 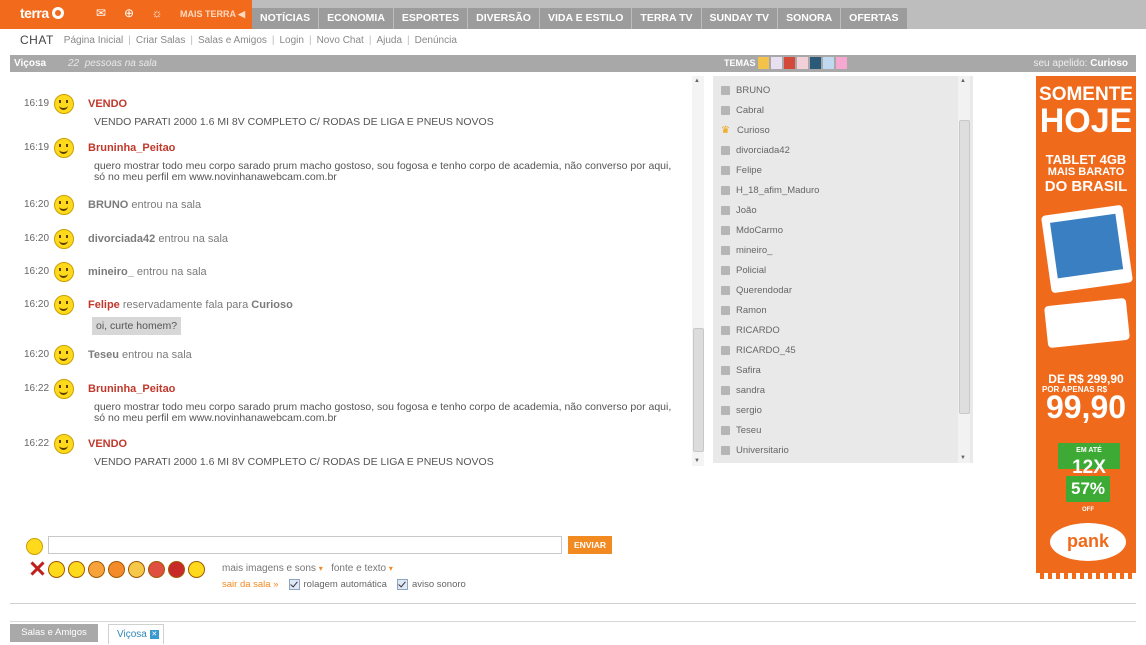 What do you see at coordinates (742, 110) in the screenshot?
I see `user-item: Cabral` at bounding box center [742, 110].